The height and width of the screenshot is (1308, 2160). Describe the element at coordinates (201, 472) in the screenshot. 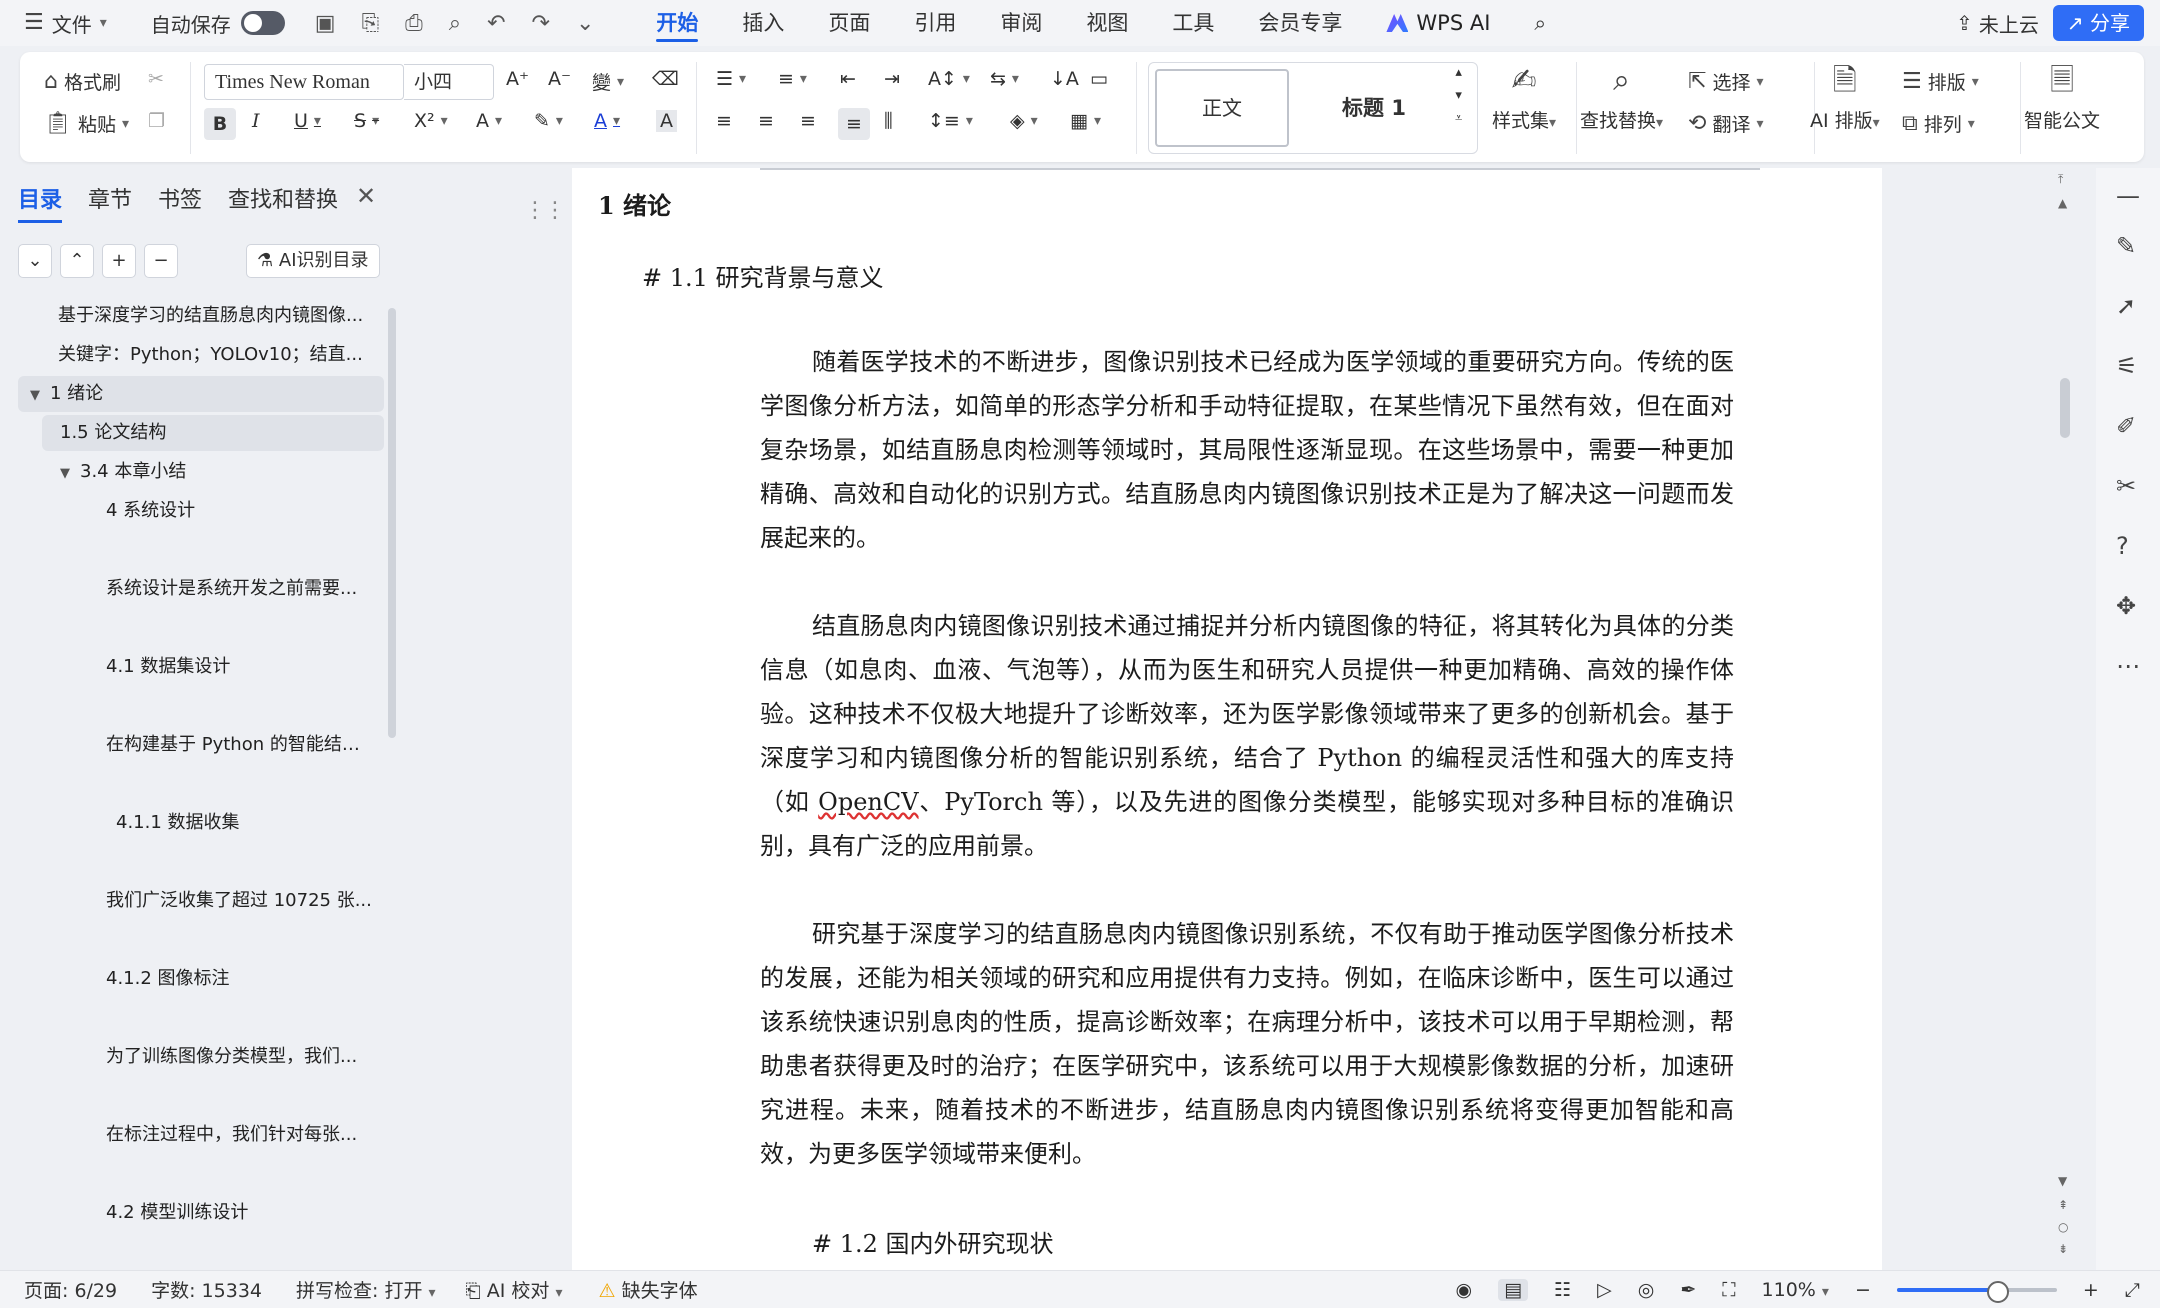

I see `toc-item: ▼ 3.4 本章小结` at that location.